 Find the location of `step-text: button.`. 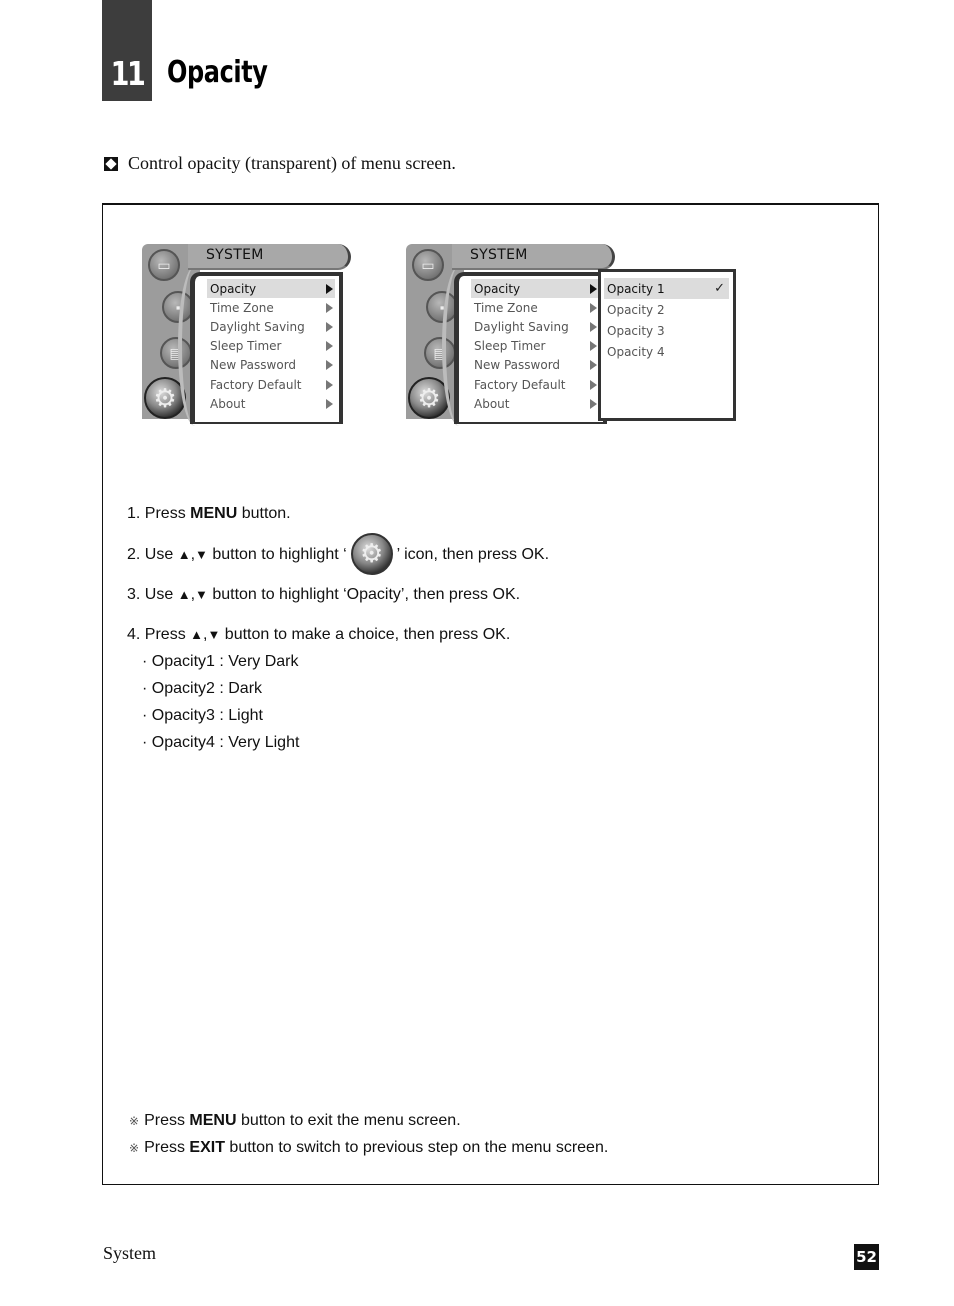

step-text: button. is located at coordinates (264, 513).